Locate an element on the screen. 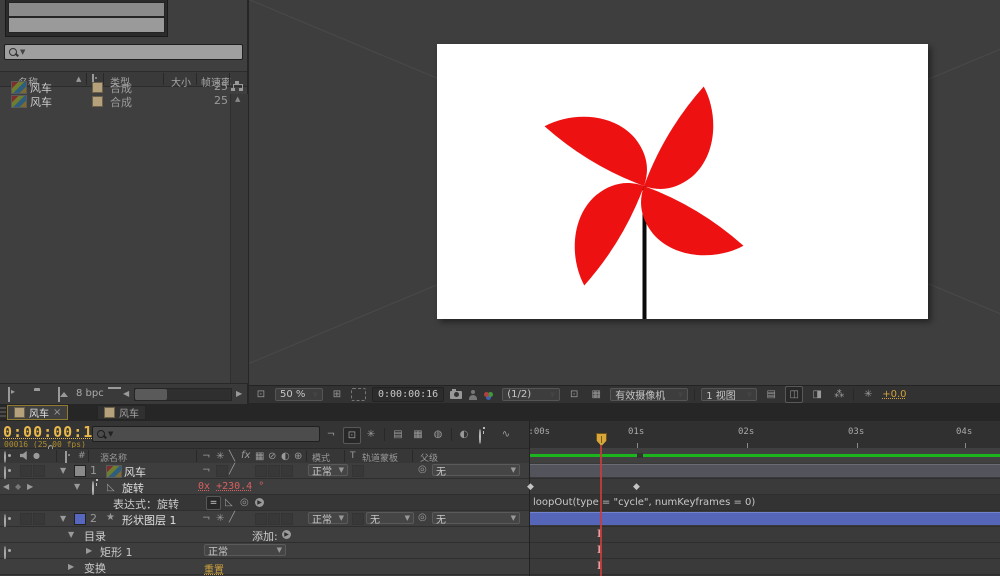 The image size is (1000, 576). add-menu-icon: ▶ is located at coordinates (286, 534).